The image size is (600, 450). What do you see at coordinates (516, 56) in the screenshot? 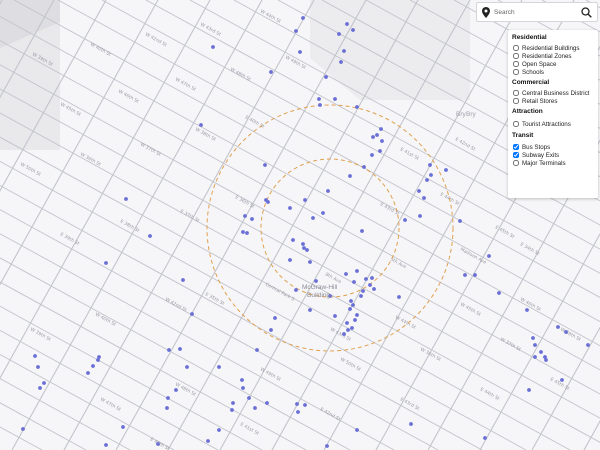
I see `checkbox-residential-zones` at bounding box center [516, 56].